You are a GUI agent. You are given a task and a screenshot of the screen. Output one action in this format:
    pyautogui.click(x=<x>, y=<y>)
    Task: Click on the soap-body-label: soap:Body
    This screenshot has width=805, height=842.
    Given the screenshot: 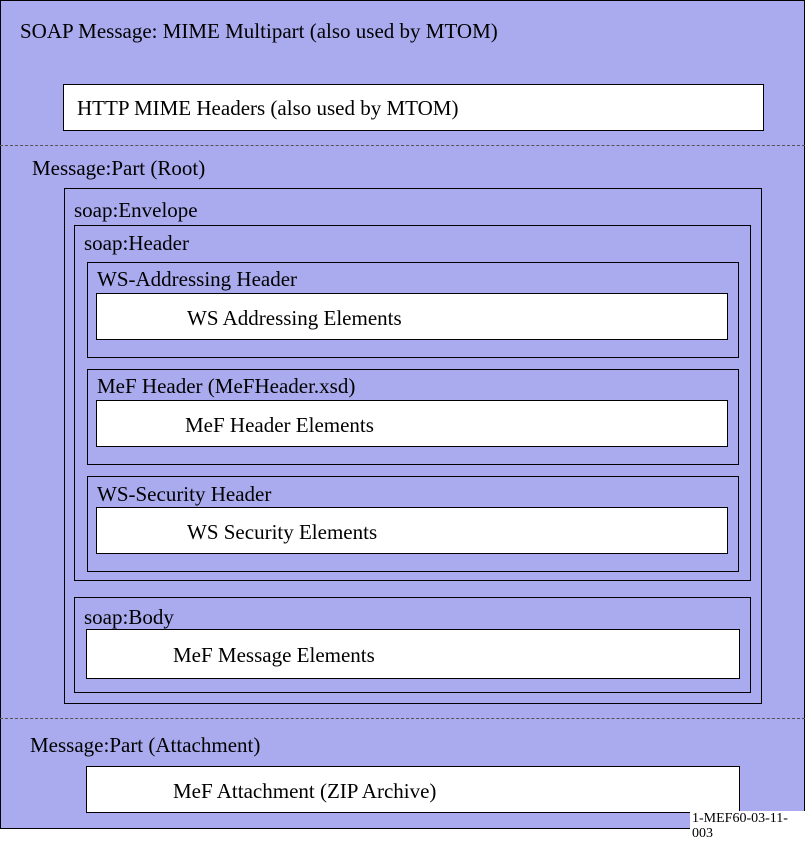 What is the action you would take?
    pyautogui.click(x=129, y=617)
    